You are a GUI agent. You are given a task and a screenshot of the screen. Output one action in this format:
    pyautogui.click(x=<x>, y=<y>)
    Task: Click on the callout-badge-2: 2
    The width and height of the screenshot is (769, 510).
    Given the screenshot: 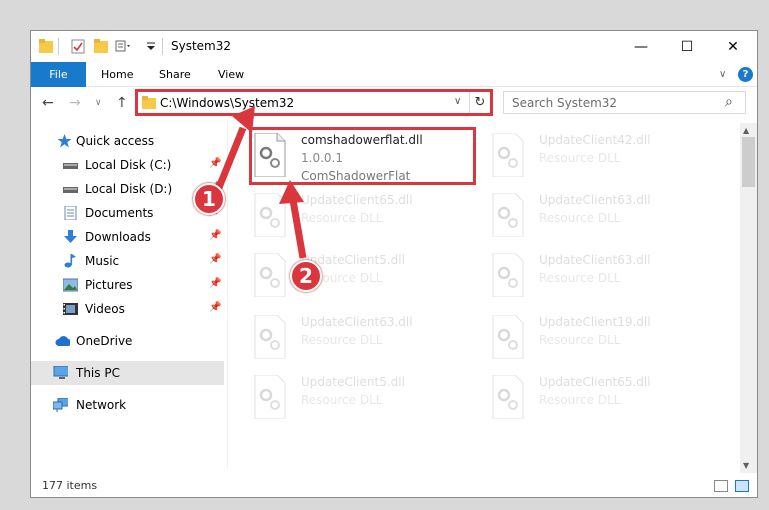 What is the action you would take?
    pyautogui.click(x=306, y=276)
    